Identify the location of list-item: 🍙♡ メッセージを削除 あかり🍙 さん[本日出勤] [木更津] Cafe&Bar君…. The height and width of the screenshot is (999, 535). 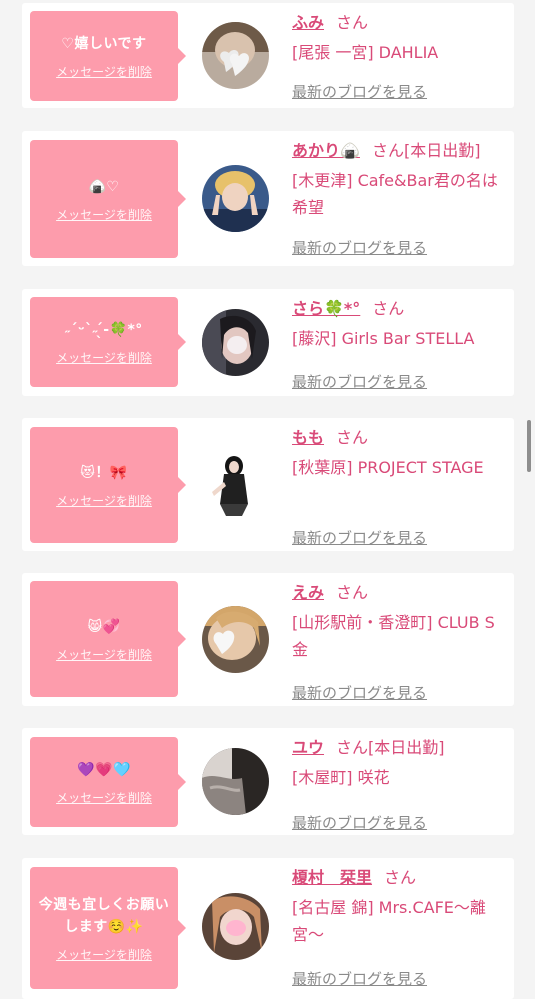
(268, 198).